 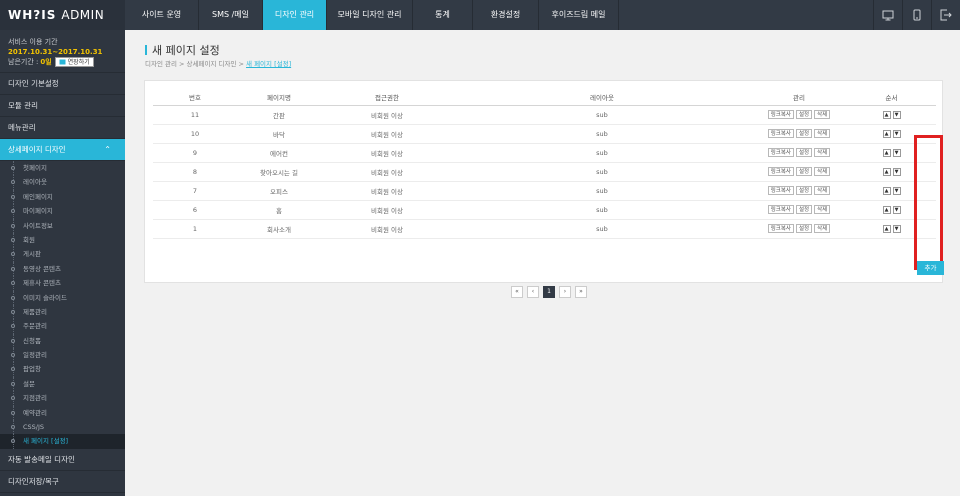 I want to click on table-row: 8 찾아오시는 길 비회원 이상 sub 링크복사 설정 삭제 ▲ ▼, so click(x=544, y=172).